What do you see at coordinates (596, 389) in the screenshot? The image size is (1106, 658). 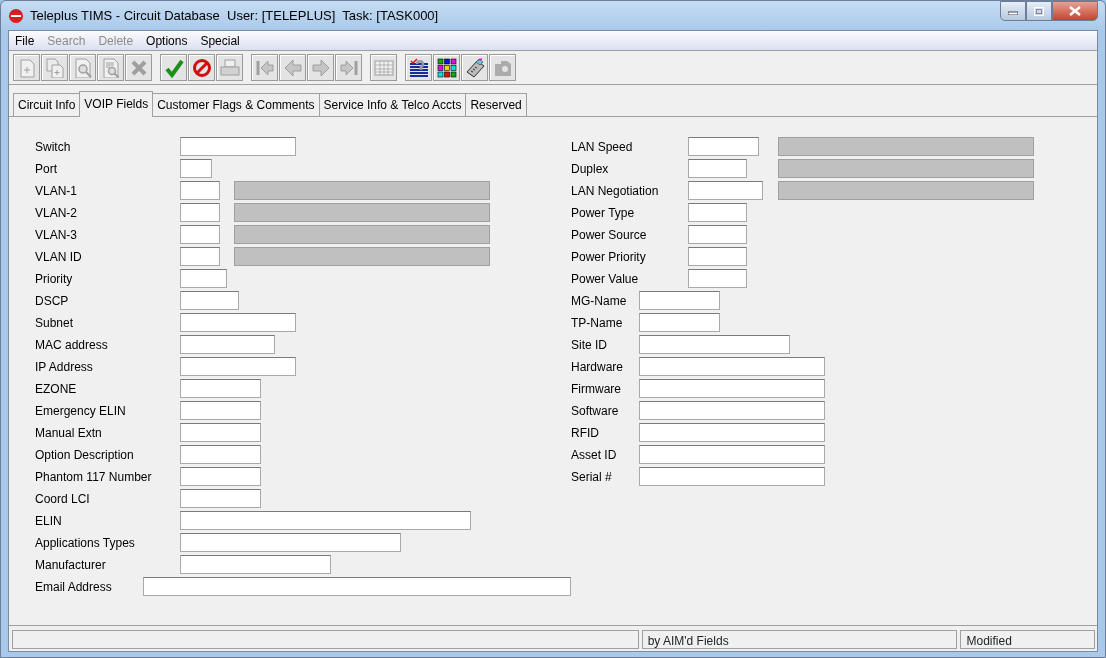 I see `field-label: Firmware` at bounding box center [596, 389].